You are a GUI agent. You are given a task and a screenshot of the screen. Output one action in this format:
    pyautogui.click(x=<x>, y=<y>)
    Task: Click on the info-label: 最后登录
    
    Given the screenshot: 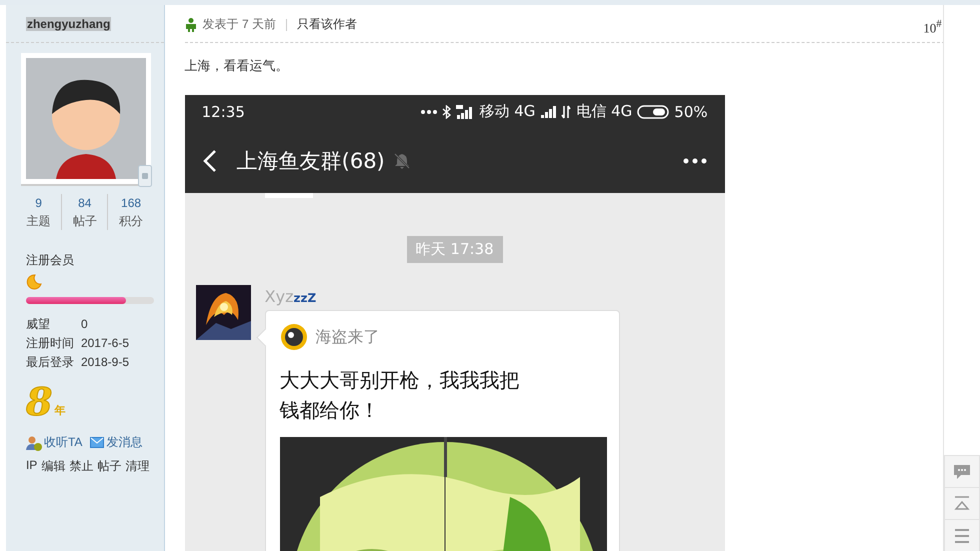 What is the action you would take?
    pyautogui.click(x=50, y=362)
    